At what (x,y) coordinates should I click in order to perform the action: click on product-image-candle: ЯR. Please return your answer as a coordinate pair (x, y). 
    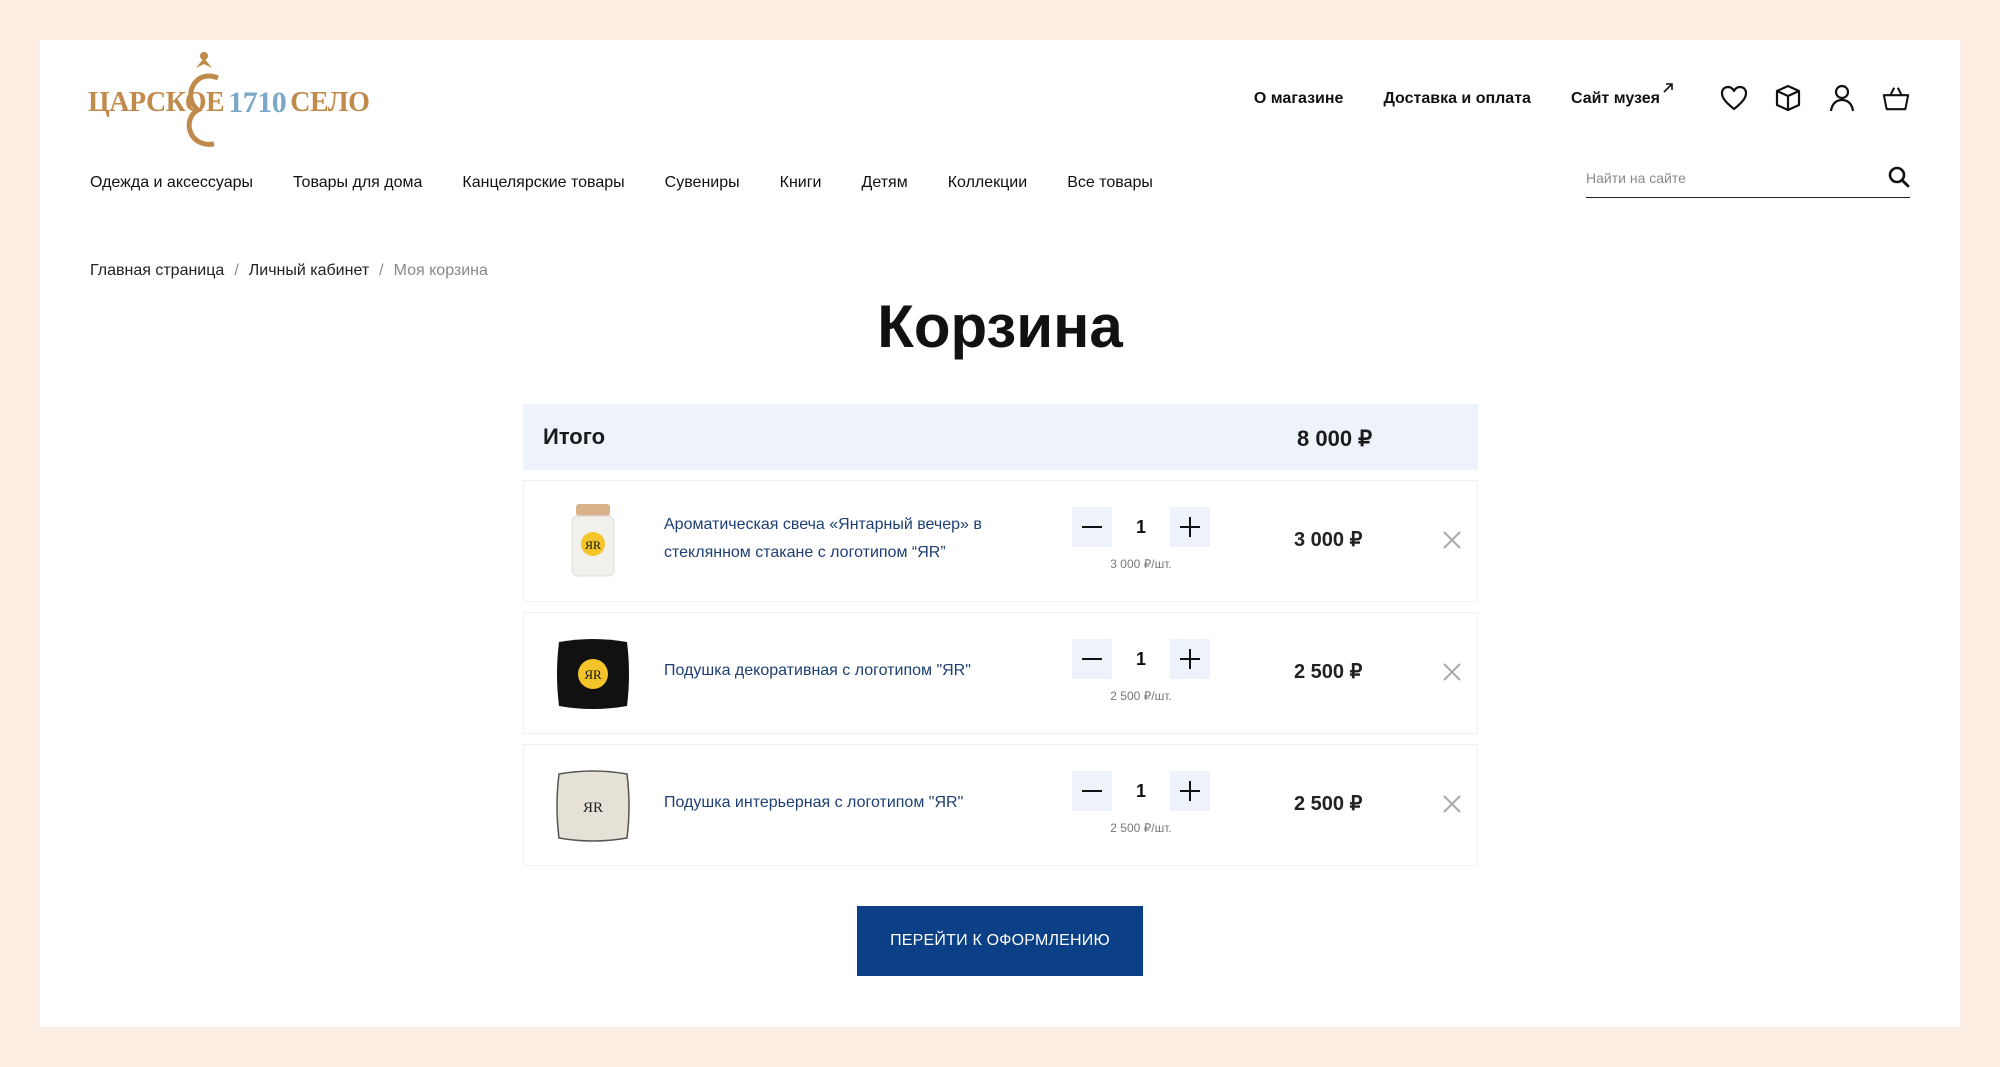
    Looking at the image, I should click on (593, 542).